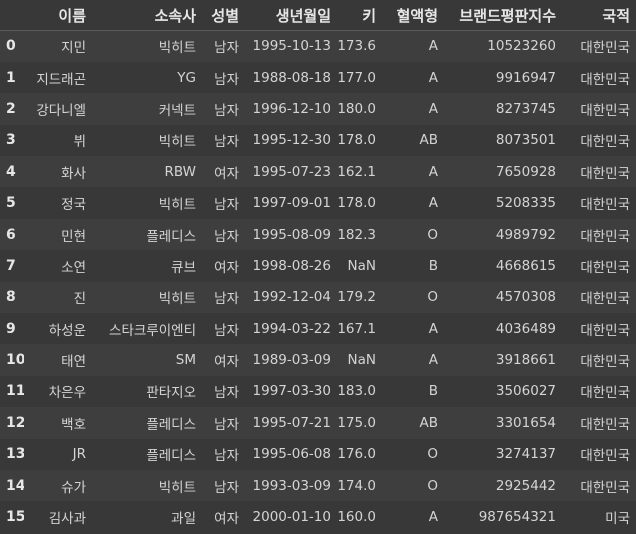 This screenshot has height=534, width=636. I want to click on table-row: 7 소연 큐브 여자 1998-08-26 NaN B 4668615 대한민국, so click(318, 265).